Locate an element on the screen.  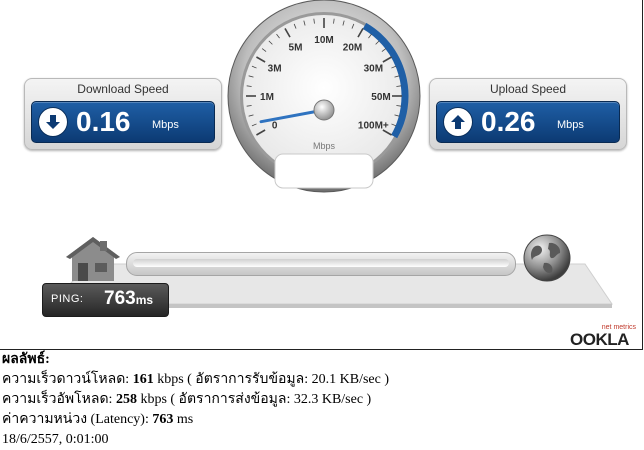
progress-track is located at coordinates (321, 264).